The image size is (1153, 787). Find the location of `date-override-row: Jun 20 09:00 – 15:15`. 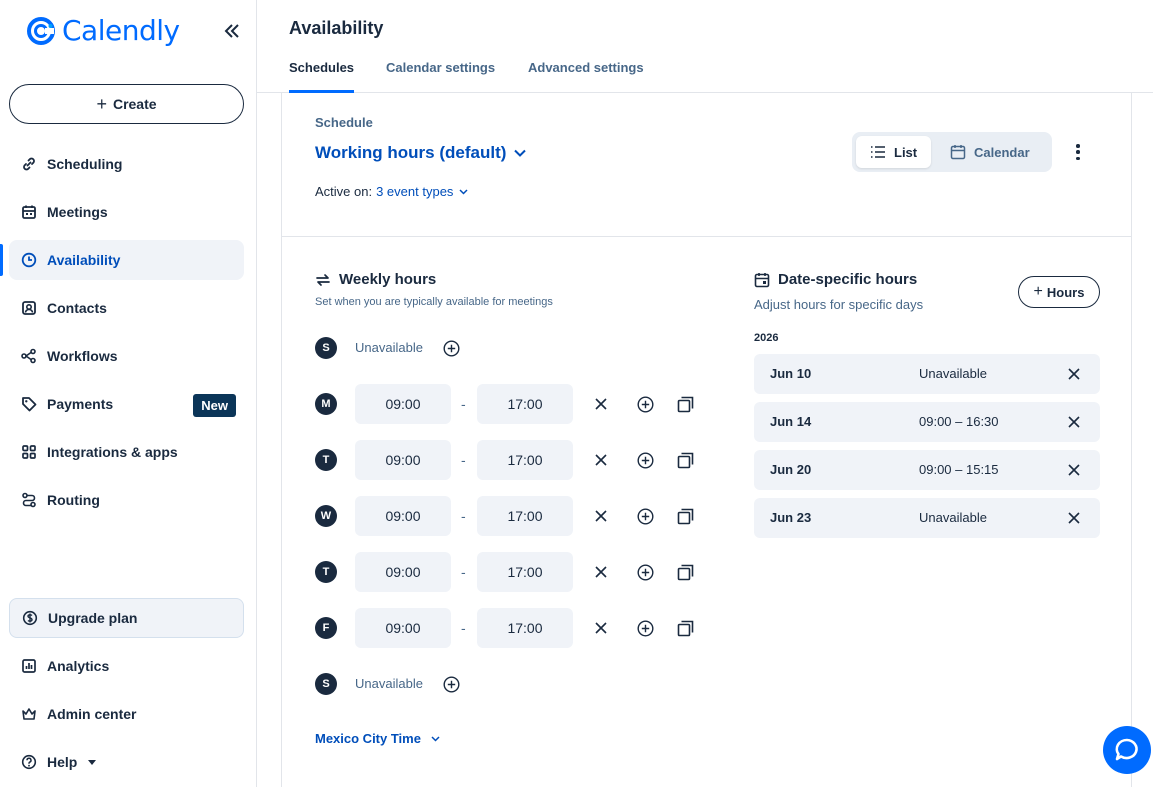

date-override-row: Jun 20 09:00 – 15:15 is located at coordinates (927, 470).